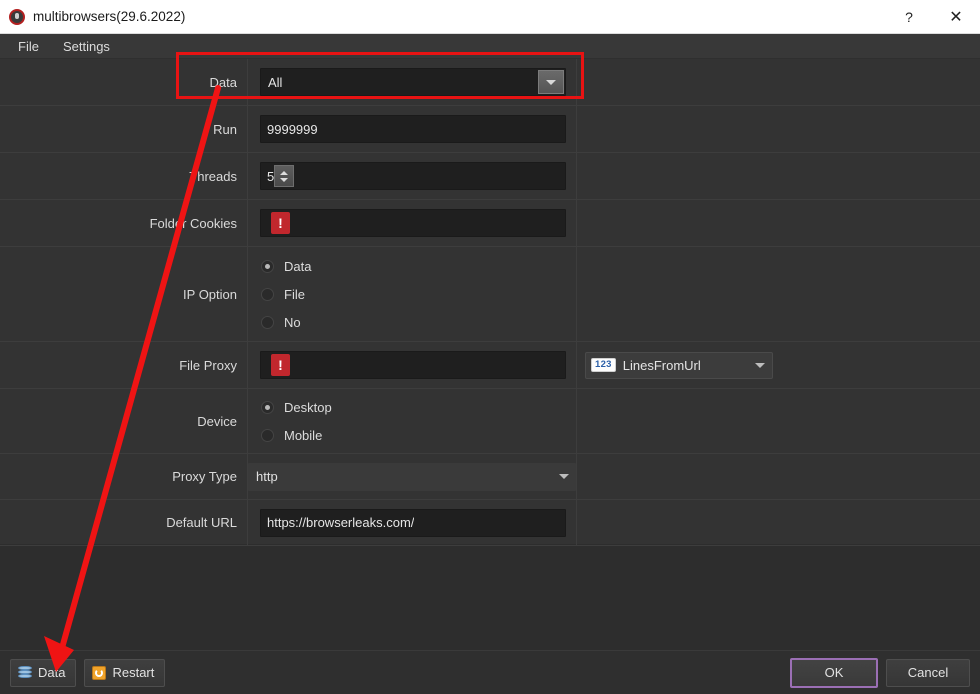  What do you see at coordinates (99, 672) in the screenshot?
I see `restart-icon` at bounding box center [99, 672].